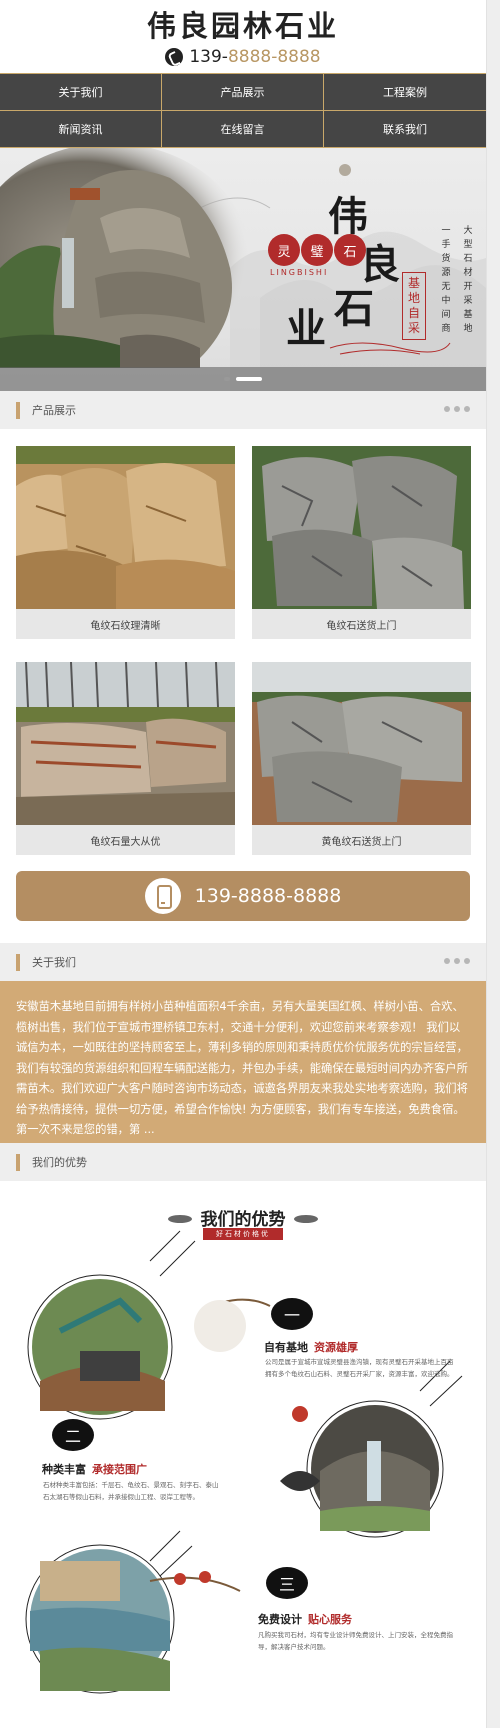 This screenshot has height=1728, width=500. Describe the element at coordinates (287, 1583) in the screenshot. I see `advantage-number-3: 三` at that location.